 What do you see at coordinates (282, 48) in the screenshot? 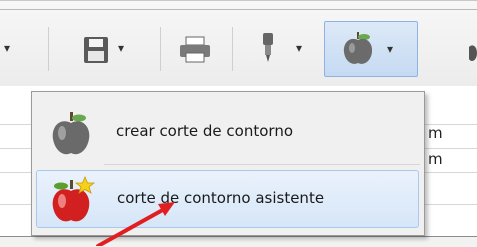
I see `cutter-tool-button: ▾` at bounding box center [282, 48].